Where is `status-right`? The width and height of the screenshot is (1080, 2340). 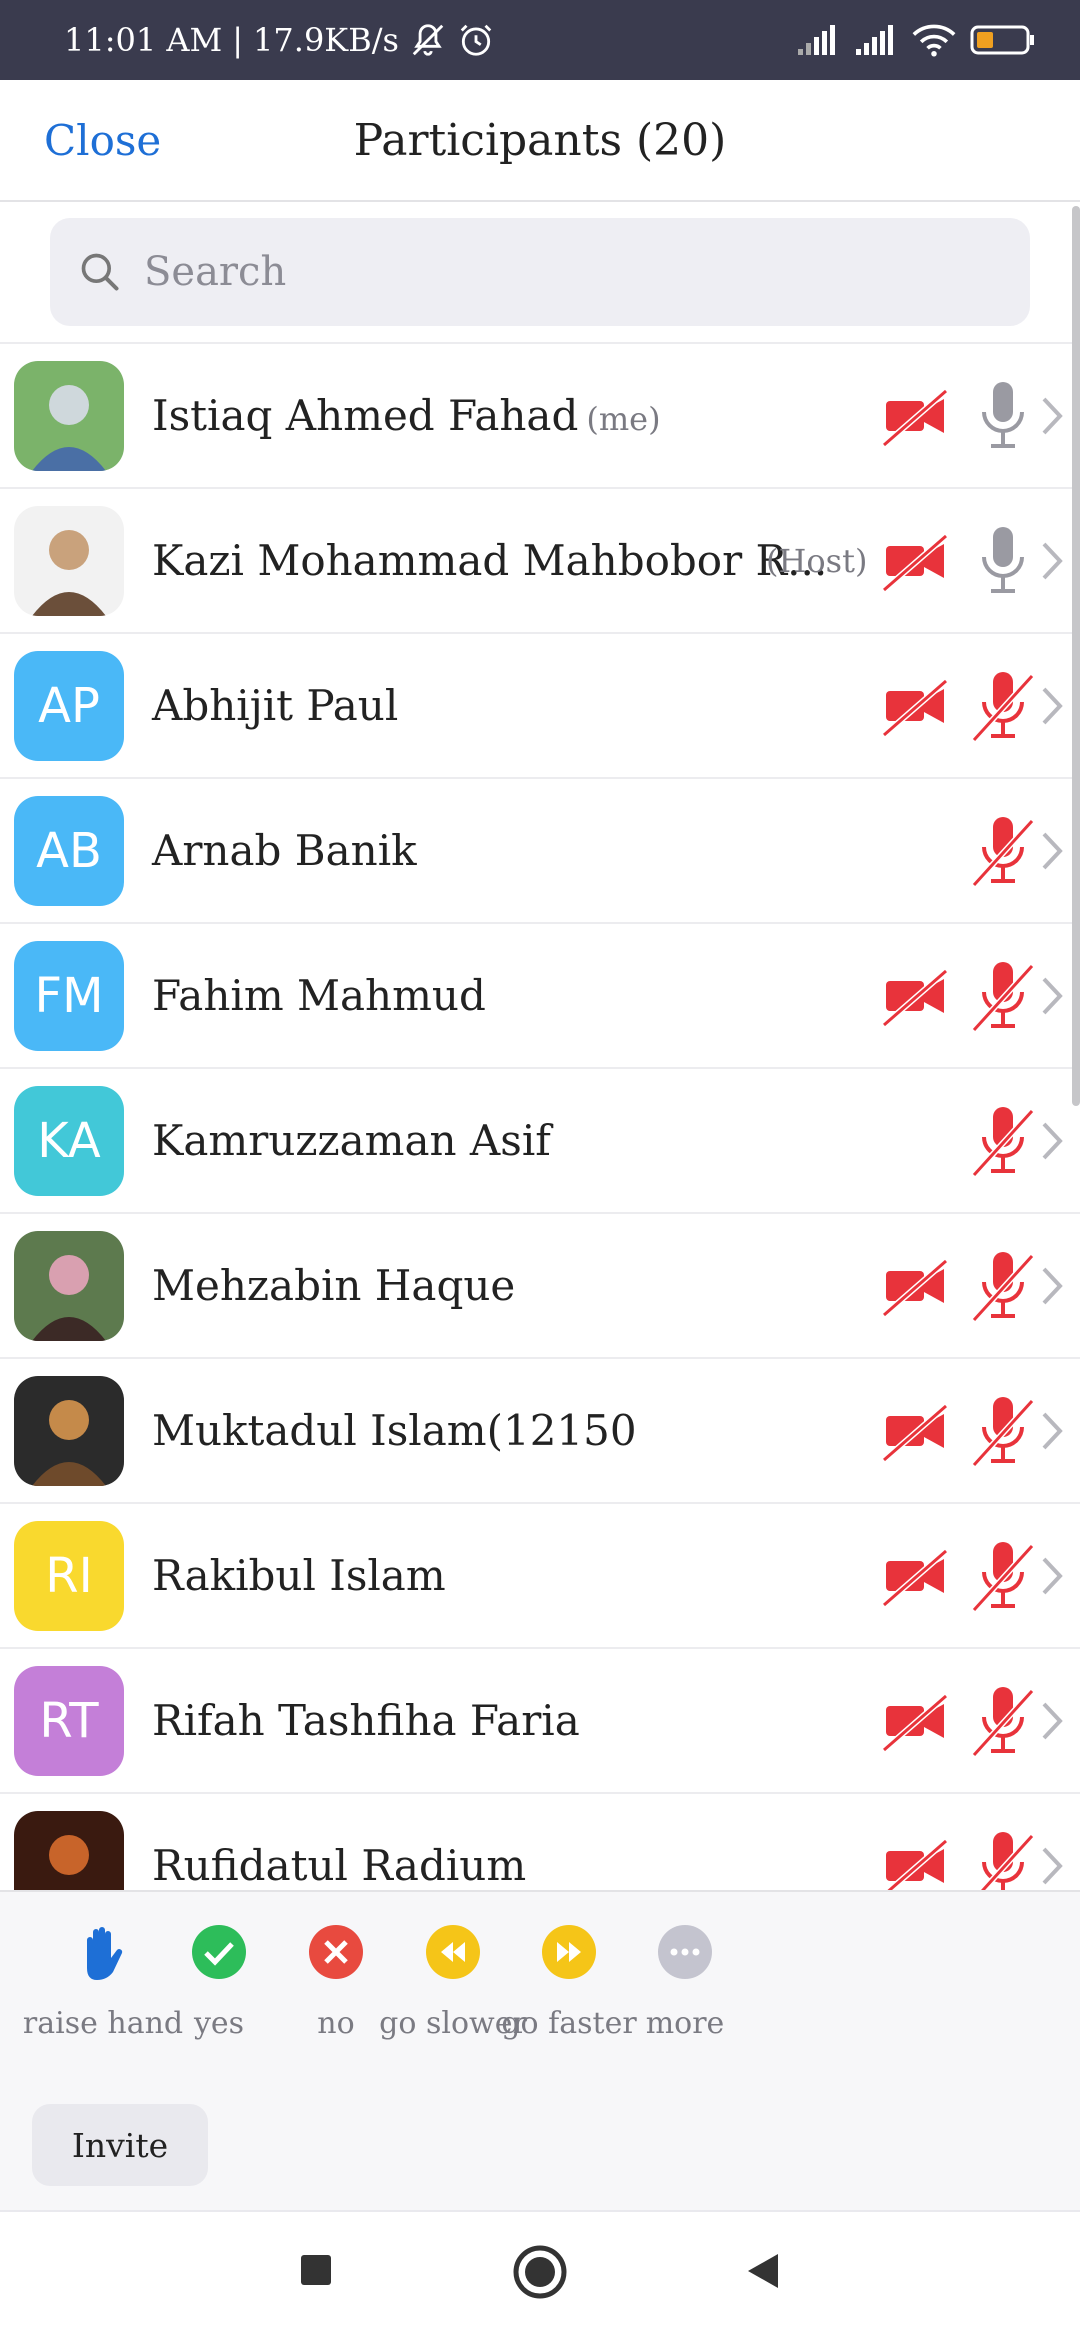 status-right is located at coordinates (916, 40).